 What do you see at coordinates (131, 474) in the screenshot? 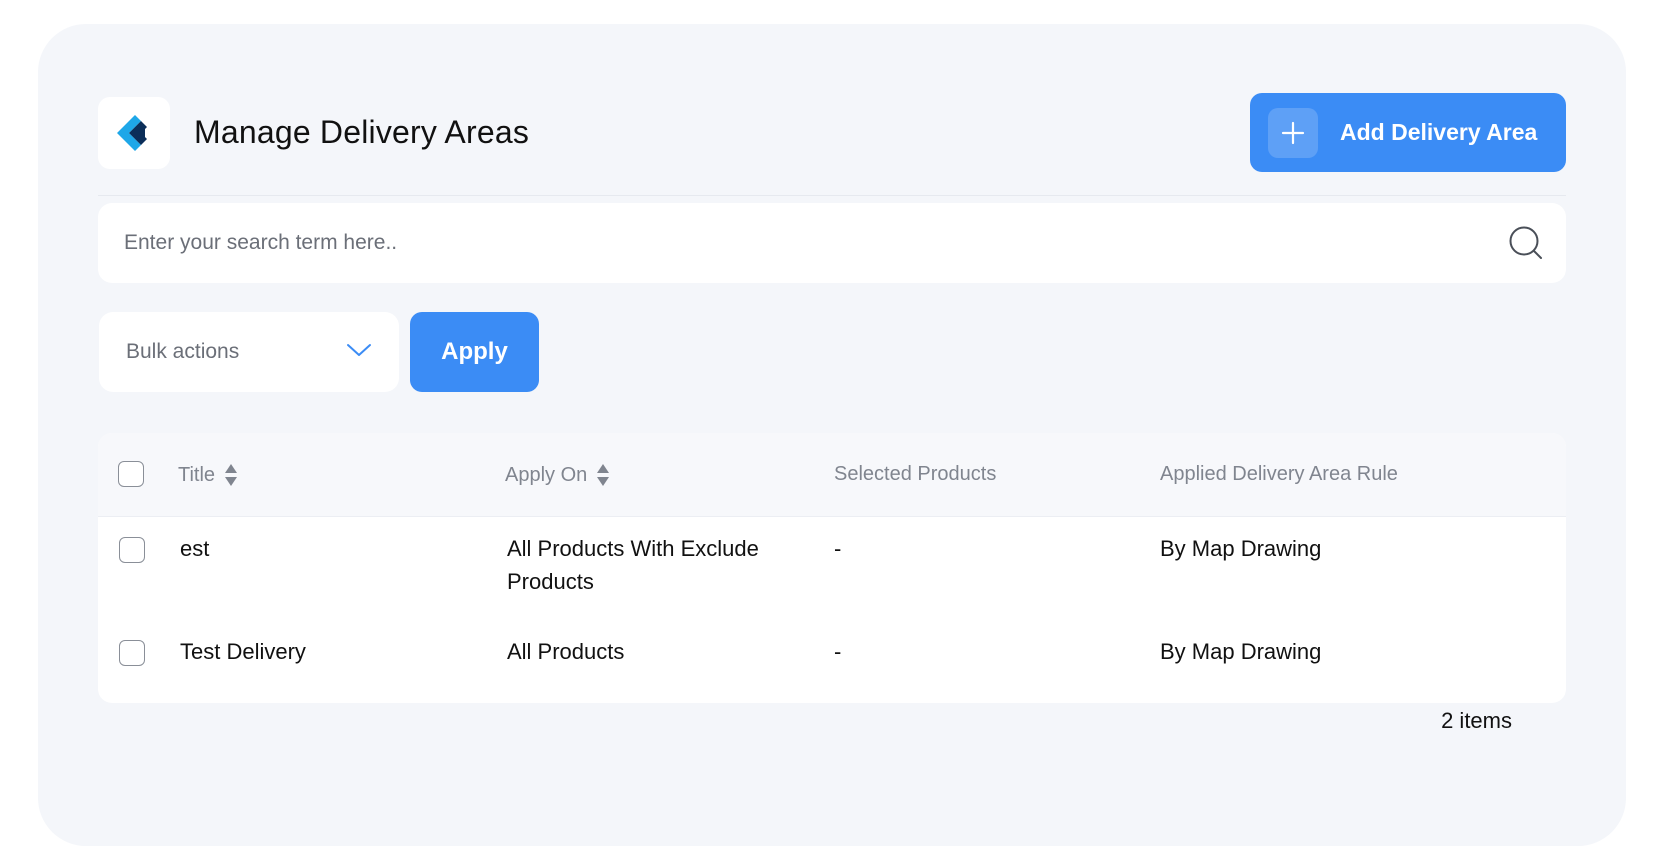
I see `select-all-checkbox` at bounding box center [131, 474].